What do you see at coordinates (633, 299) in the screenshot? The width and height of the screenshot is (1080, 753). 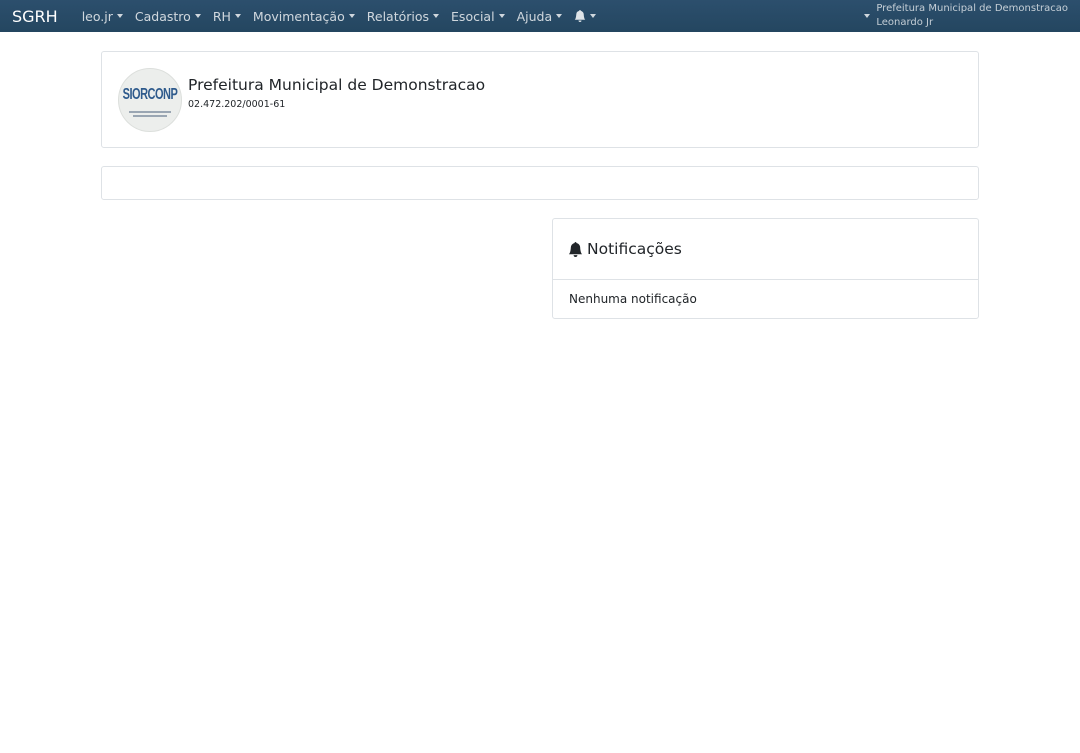 I see `notifications-empty-message: Nenhuma notificação` at bounding box center [633, 299].